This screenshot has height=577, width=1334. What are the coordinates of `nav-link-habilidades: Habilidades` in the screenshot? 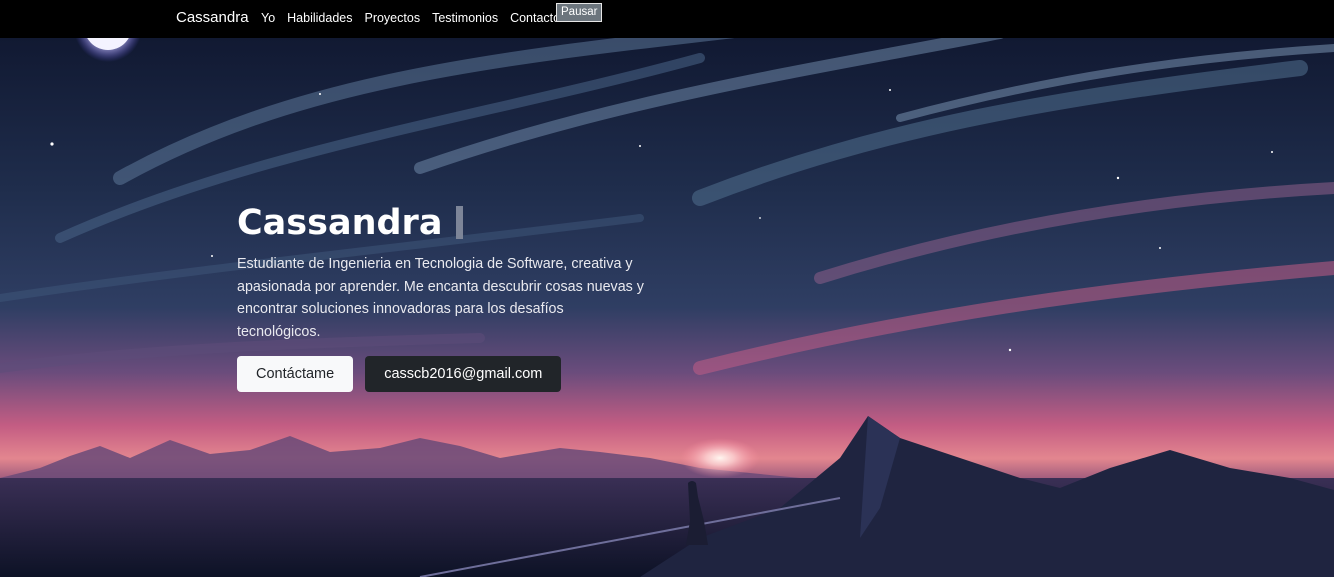 It's located at (319, 18).